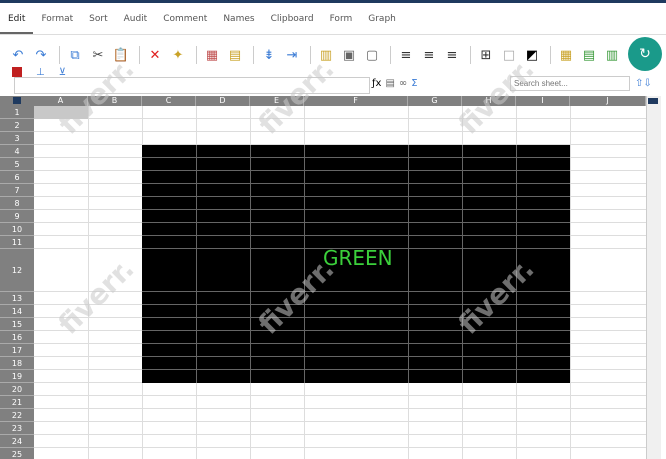 The width and height of the screenshot is (666, 459). I want to click on save-icon, so click(17, 100).